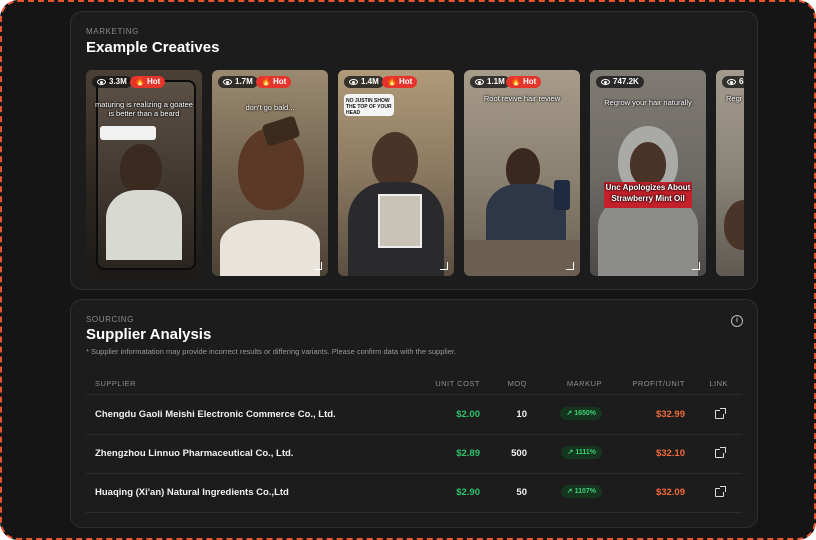  What do you see at coordinates (490, 82) in the screenshot?
I see `views-badge: 1.1M` at bounding box center [490, 82].